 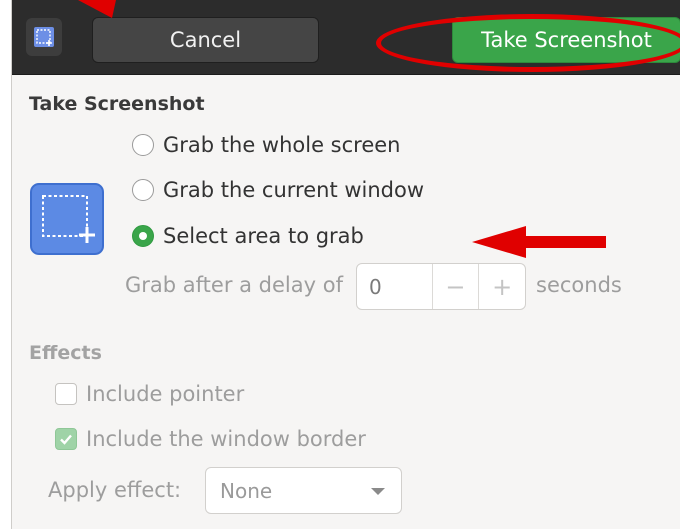 I want to click on apply-effect-label: Apply effect:, so click(x=115, y=490).